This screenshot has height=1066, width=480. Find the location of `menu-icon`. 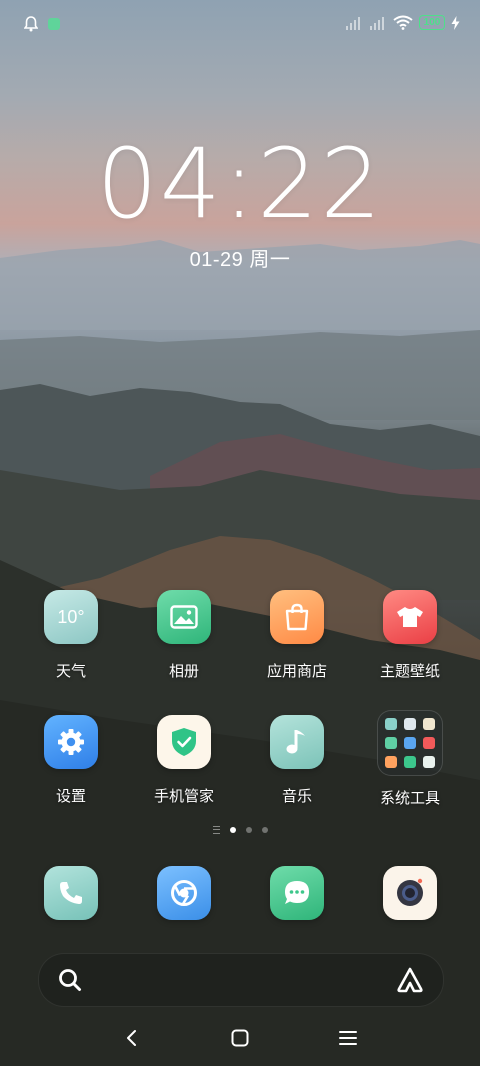

menu-icon is located at coordinates (348, 1038).